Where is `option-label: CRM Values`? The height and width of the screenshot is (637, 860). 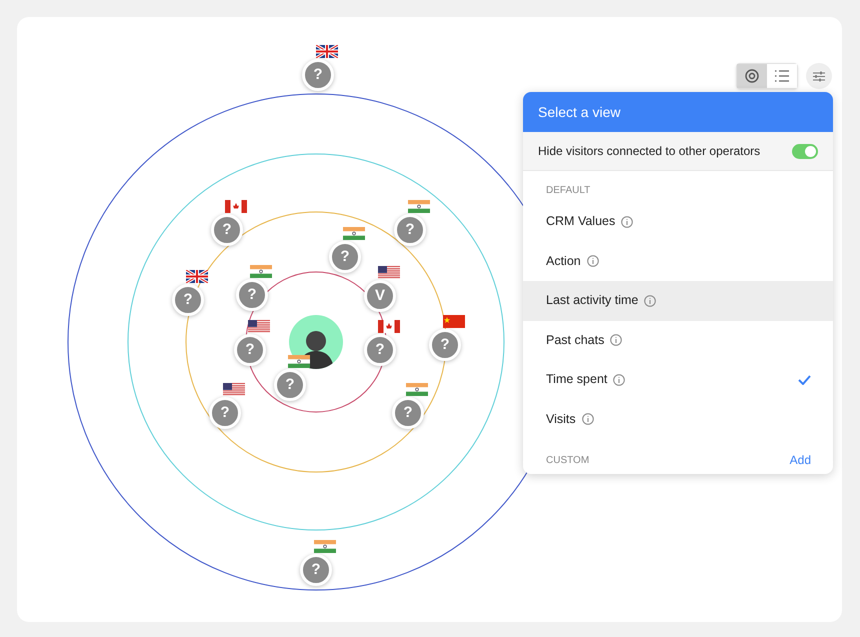
option-label: CRM Values is located at coordinates (581, 221).